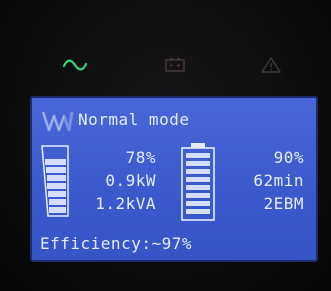 This screenshot has height=291, width=331. What do you see at coordinates (75, 65) in the screenshot?
I see `ac-wave-icon` at bounding box center [75, 65].